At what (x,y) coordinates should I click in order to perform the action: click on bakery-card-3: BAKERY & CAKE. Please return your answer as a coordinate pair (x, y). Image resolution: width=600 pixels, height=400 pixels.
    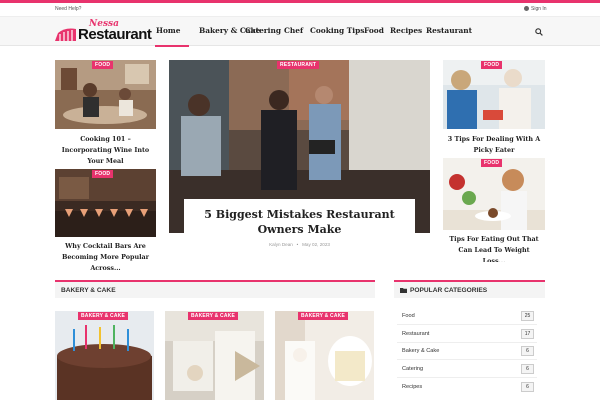
    Looking at the image, I should click on (324, 355).